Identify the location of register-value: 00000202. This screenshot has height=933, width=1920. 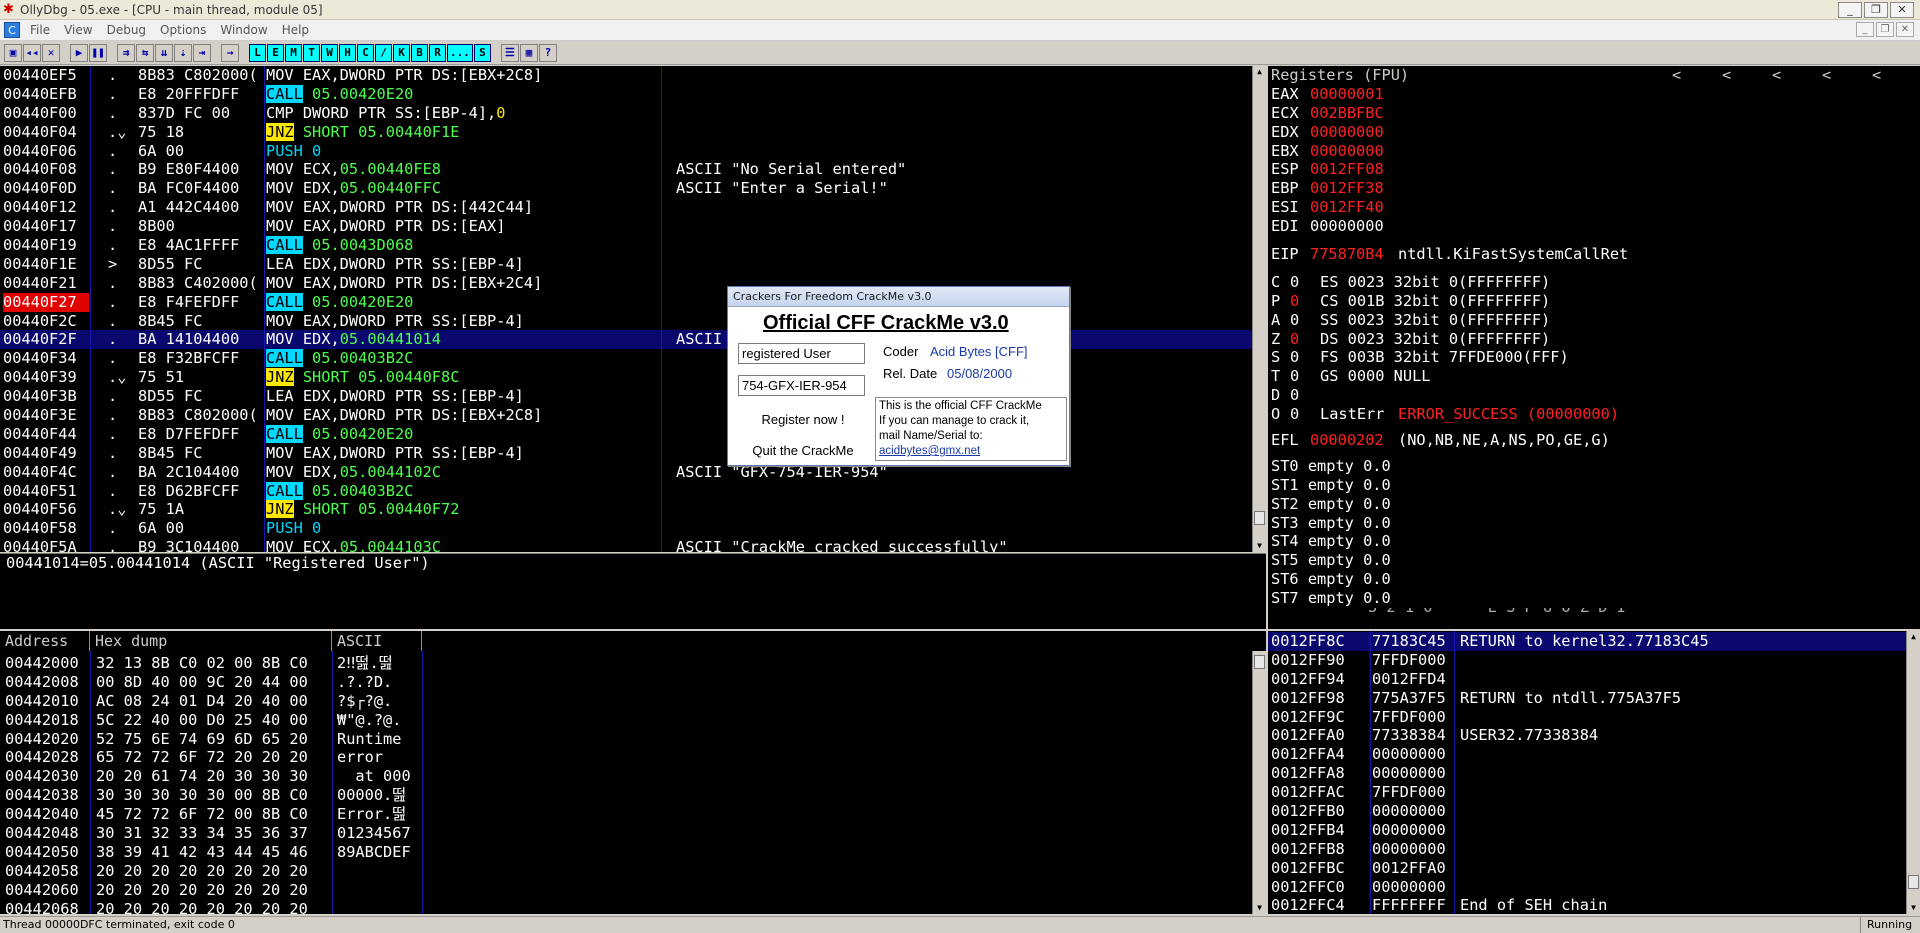
(1347, 440).